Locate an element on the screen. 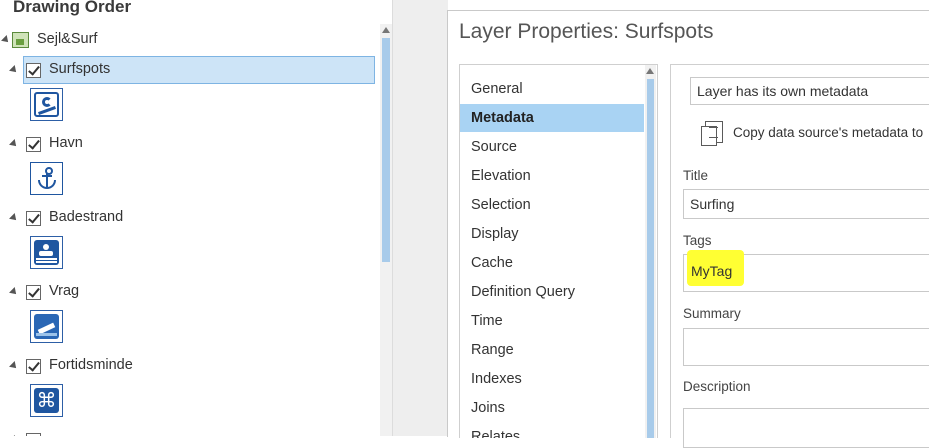 The width and height of the screenshot is (929, 448). shipwreck-icon is located at coordinates (46, 326).